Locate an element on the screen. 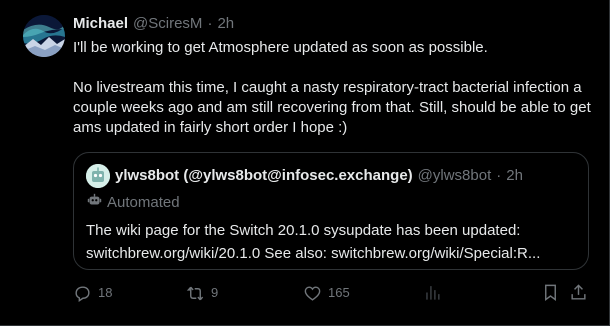  bookmark-button is located at coordinates (550, 292).